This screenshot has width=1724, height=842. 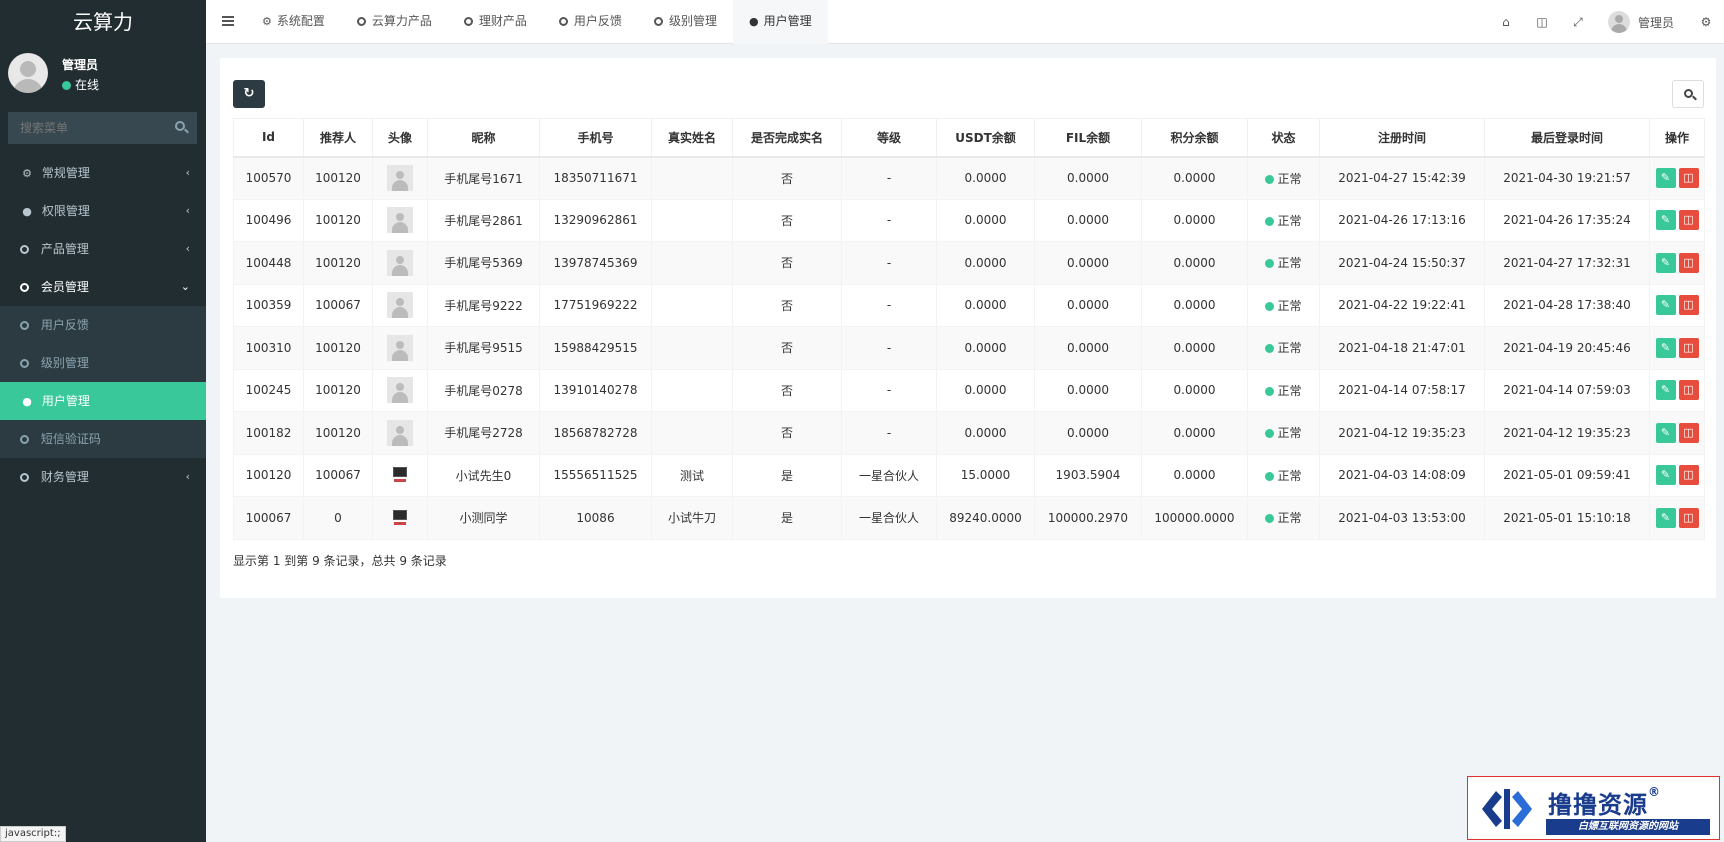 I want to click on settings-icon: ⚙, so click(x=1706, y=22).